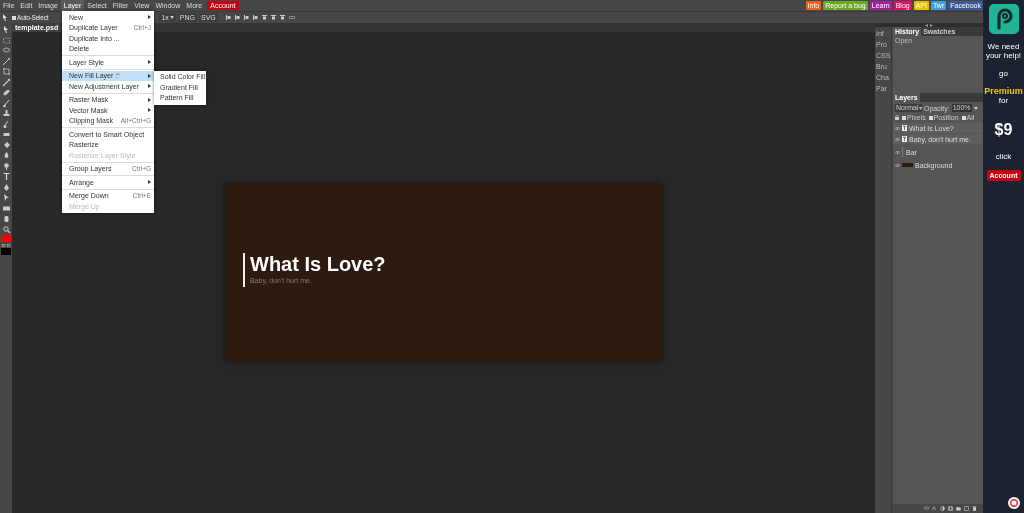  Describe the element at coordinates (6, 40) in the screenshot. I see `marquee-tool-icon` at that location.